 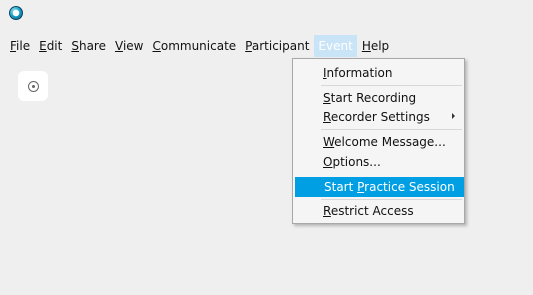 What do you see at coordinates (20, 46) in the screenshot?
I see `menu-file: File` at bounding box center [20, 46].